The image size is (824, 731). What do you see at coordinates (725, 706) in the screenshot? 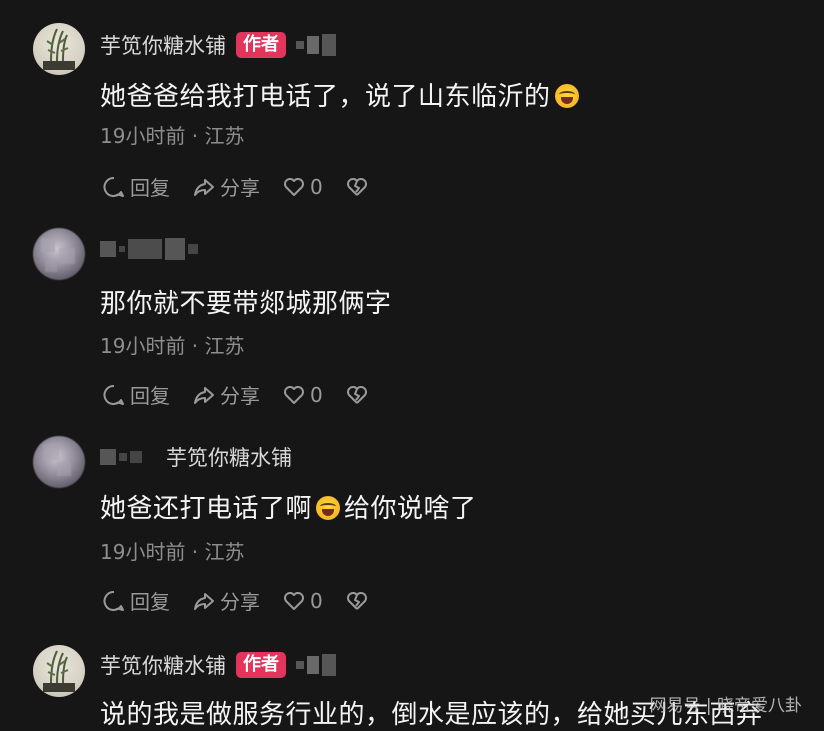
I see `watermark: 网易号 | 晓帝爱八卦` at bounding box center [725, 706].